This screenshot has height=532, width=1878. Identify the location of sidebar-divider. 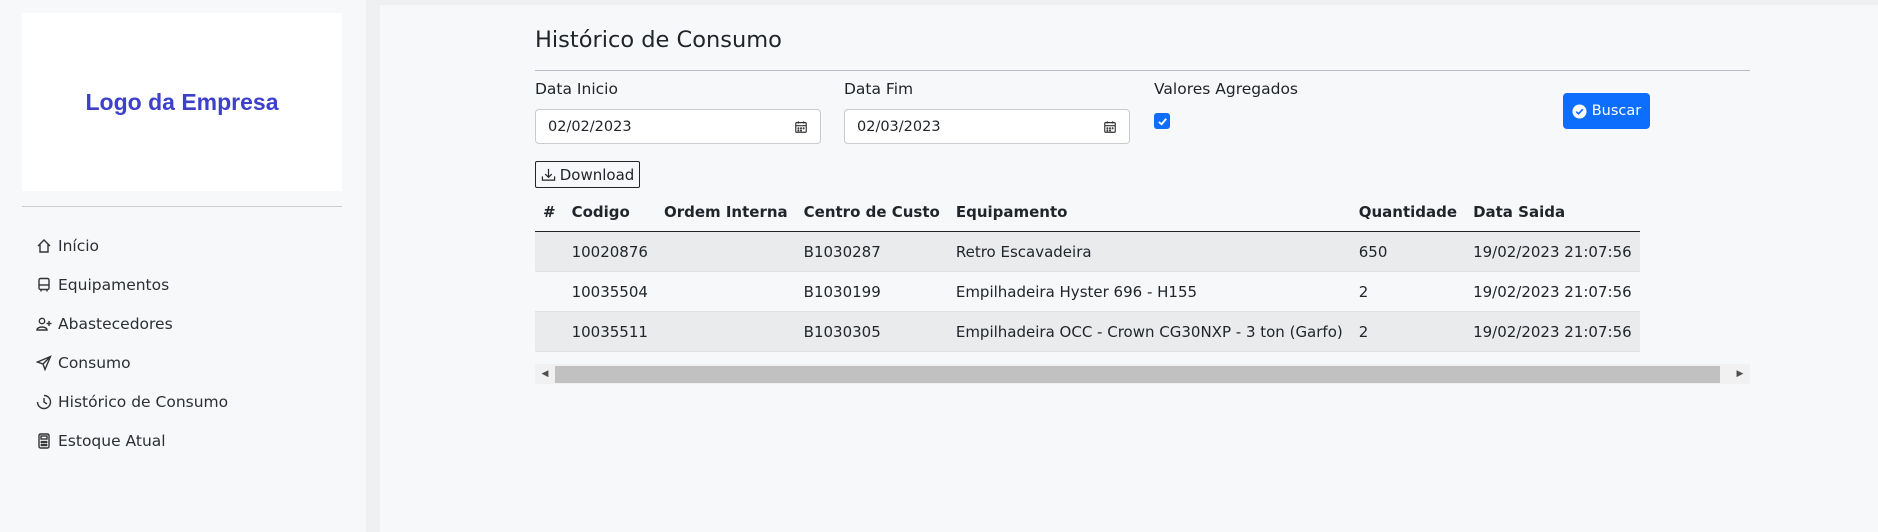
(182, 206).